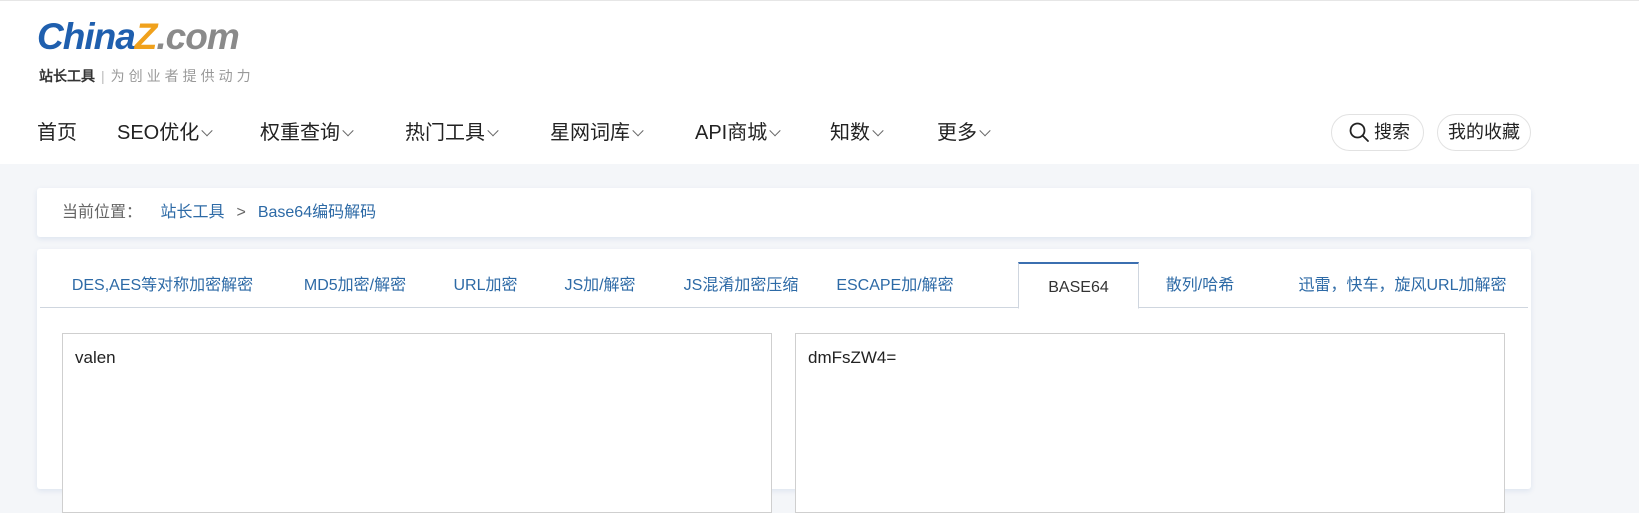  What do you see at coordinates (784, 212) in the screenshot?
I see `breadcrumb-bar: 当前位置： 站长工具 > Base64编码解码` at bounding box center [784, 212].